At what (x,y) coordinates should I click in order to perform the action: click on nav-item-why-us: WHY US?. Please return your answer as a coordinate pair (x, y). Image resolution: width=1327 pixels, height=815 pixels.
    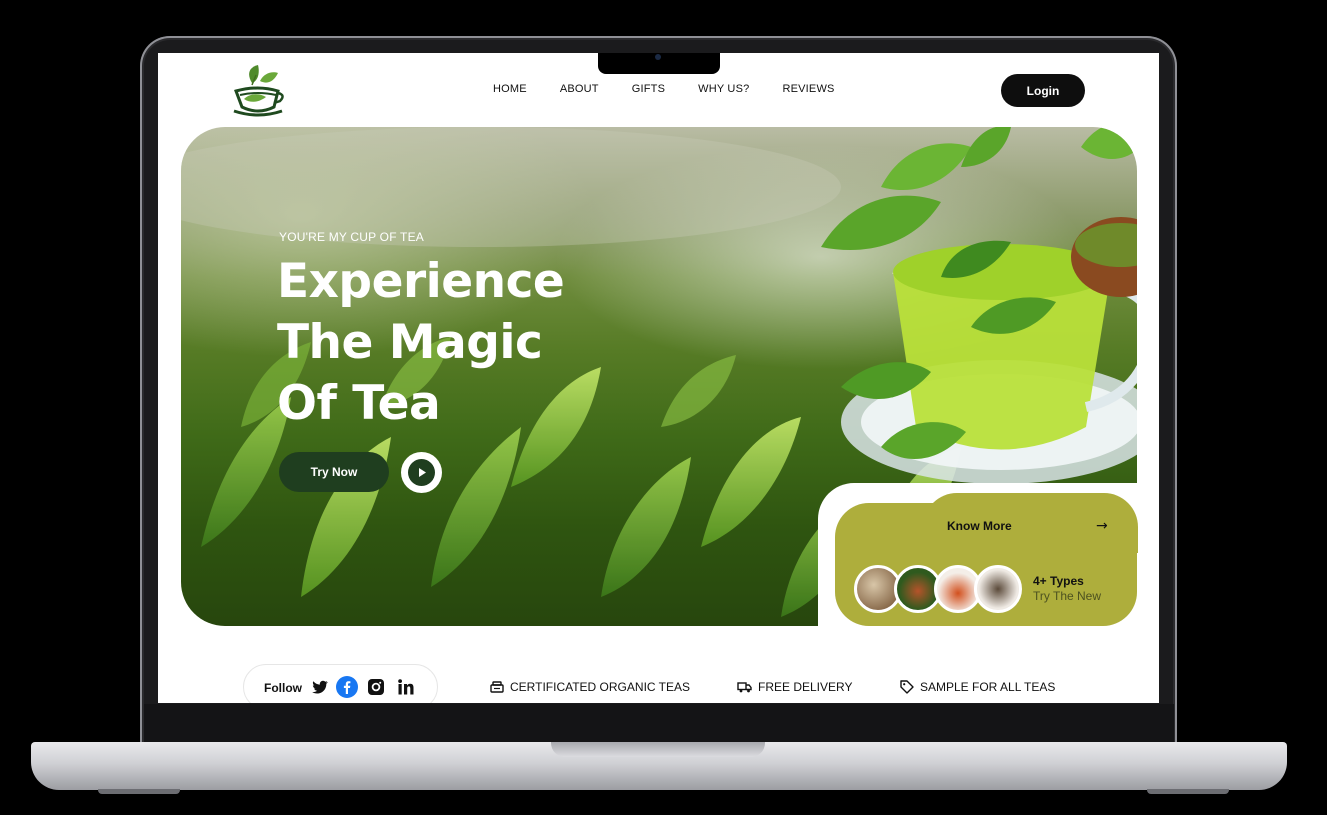
    Looking at the image, I should click on (723, 89).